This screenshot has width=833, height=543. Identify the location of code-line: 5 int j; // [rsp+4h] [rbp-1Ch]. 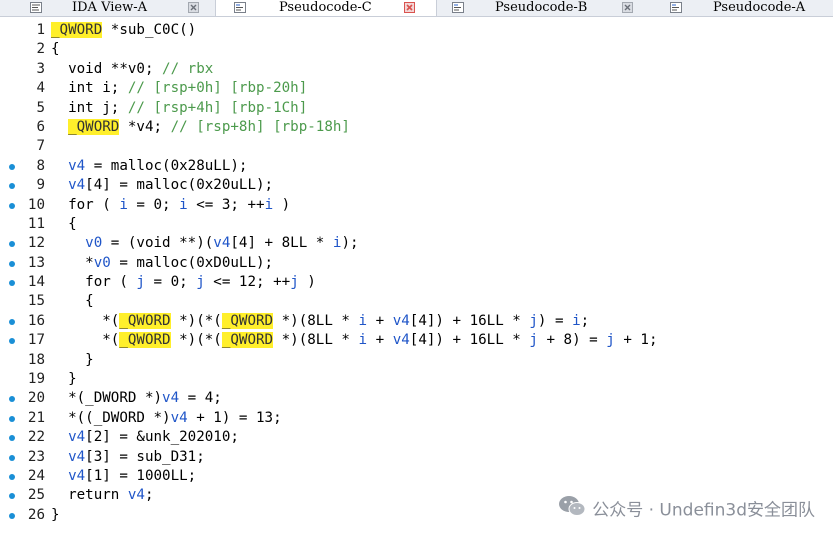
(416, 108).